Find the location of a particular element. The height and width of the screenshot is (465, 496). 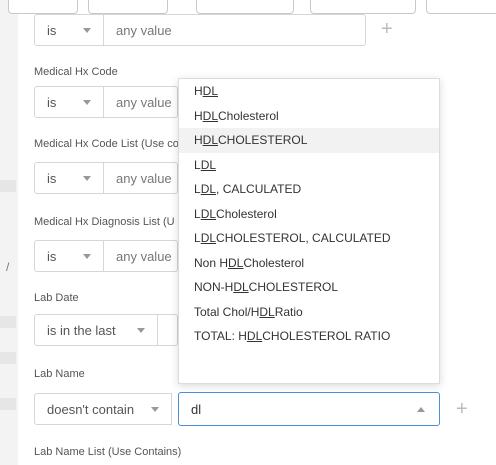

dropdown-option: L DL, CALCULATED is located at coordinates (309, 189).